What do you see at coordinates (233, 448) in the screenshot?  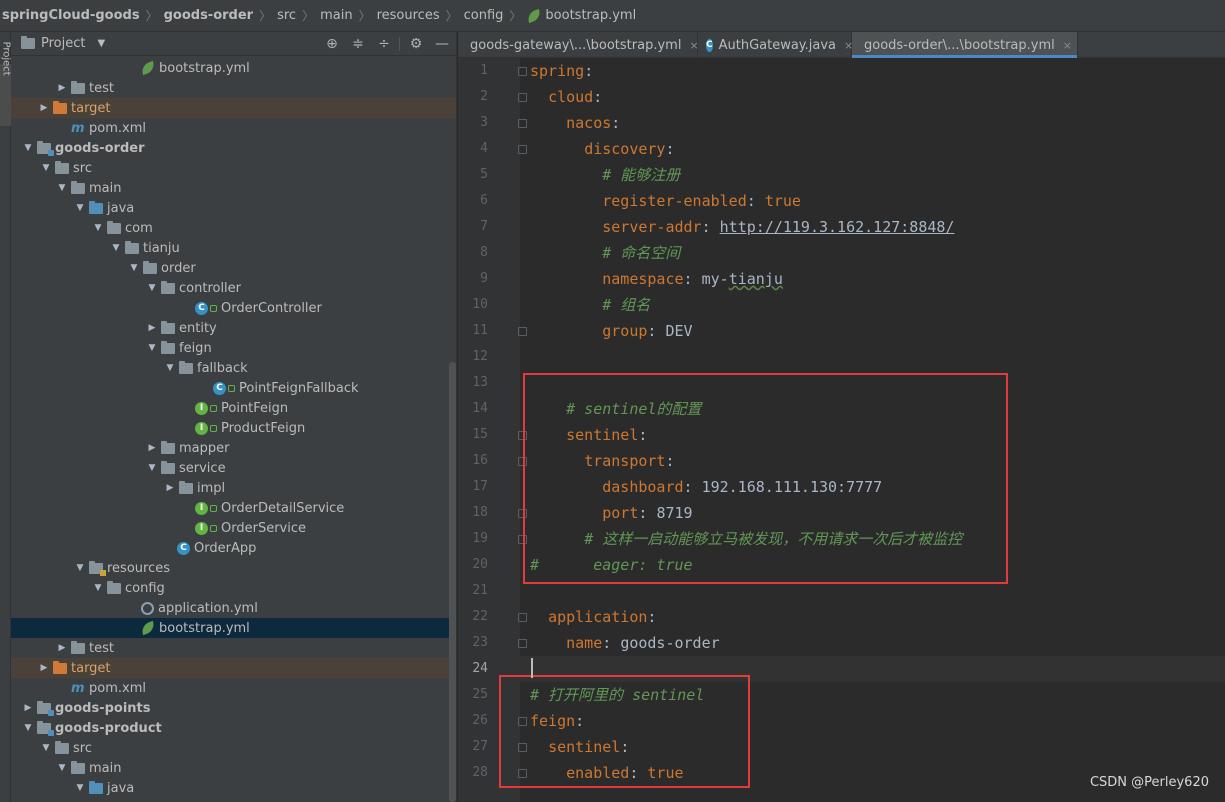 I see `tree-item: ▶ mapper` at bounding box center [233, 448].